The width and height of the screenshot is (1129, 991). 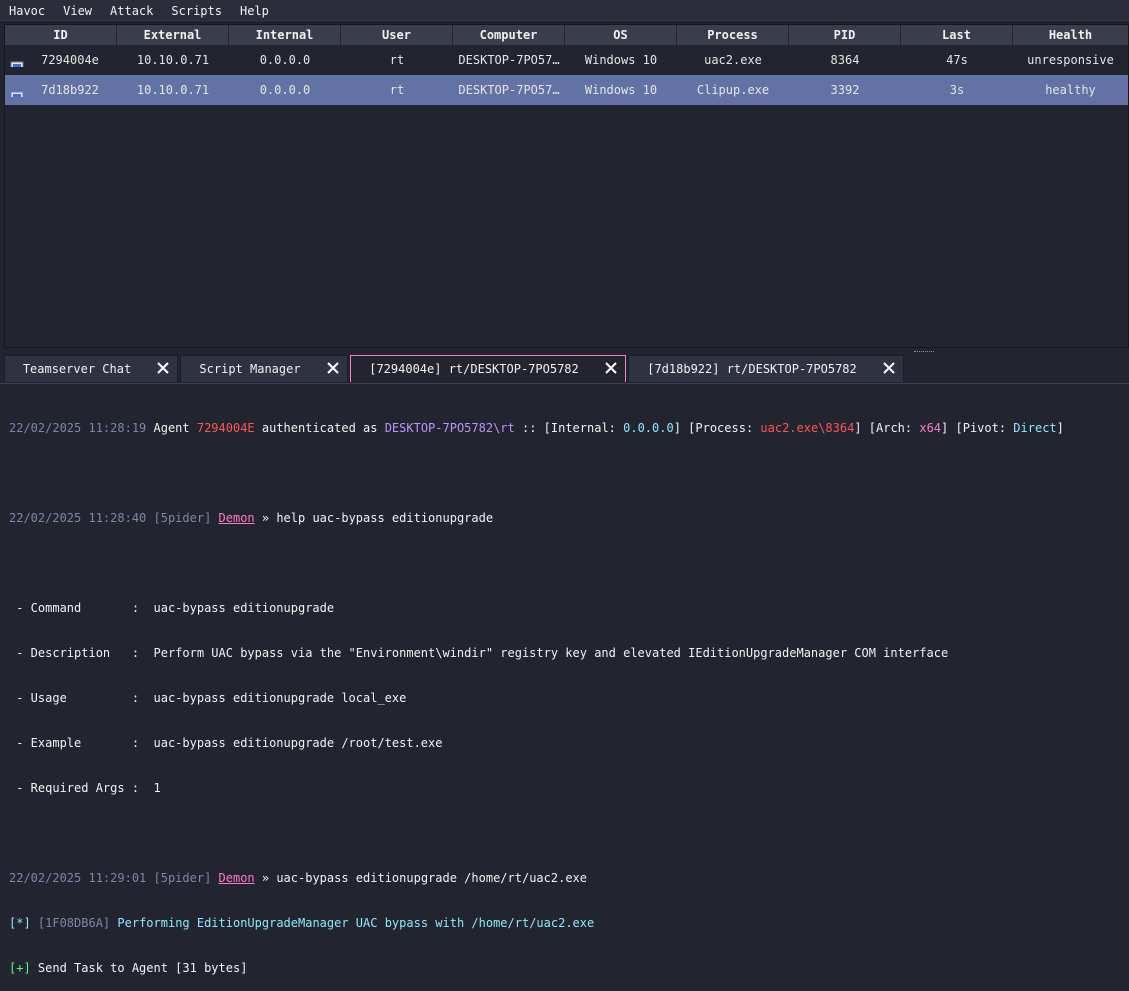 I want to click on column-header-health: Health, so click(x=1070, y=35).